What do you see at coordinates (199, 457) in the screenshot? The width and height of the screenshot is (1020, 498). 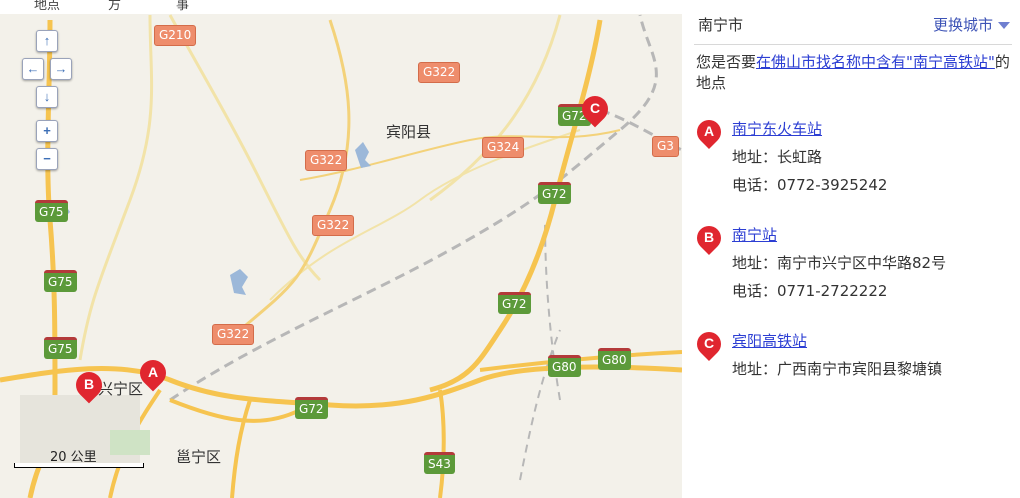 I see `place-label: 邕宁区` at bounding box center [199, 457].